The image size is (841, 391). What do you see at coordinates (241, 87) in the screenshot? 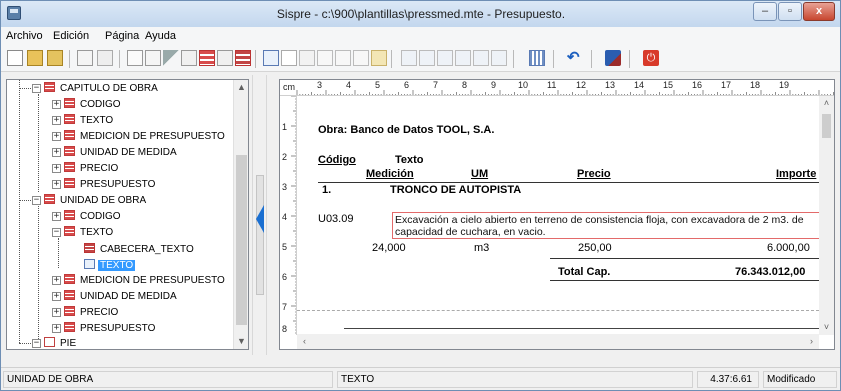
I see `scroll-up-icon: ▲` at bounding box center [241, 87].